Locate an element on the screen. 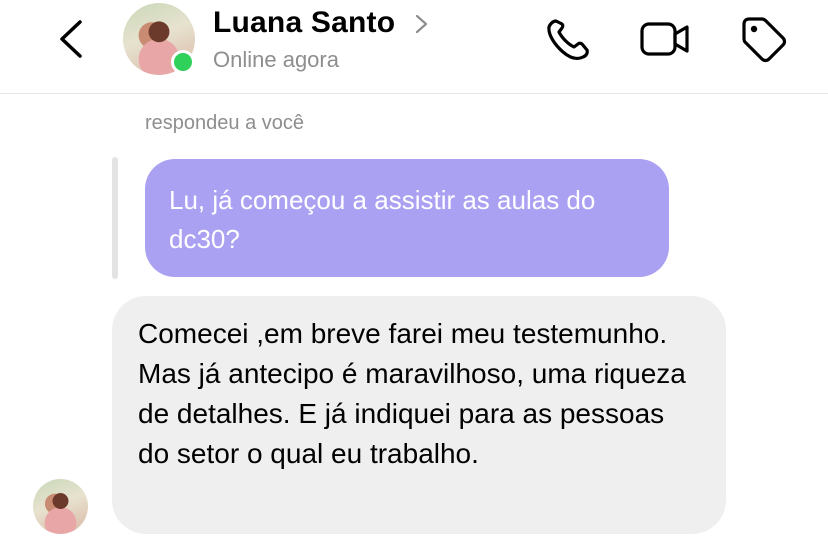  back-button is located at coordinates (72, 39).